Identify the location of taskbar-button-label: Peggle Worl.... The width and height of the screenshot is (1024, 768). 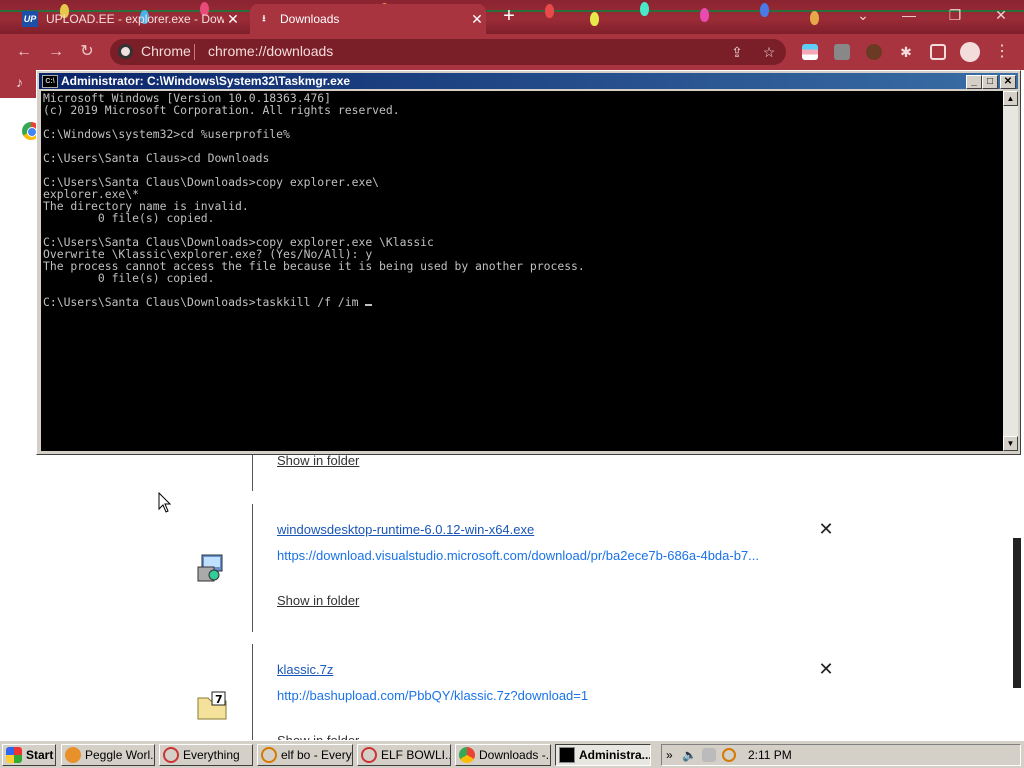
(120, 755).